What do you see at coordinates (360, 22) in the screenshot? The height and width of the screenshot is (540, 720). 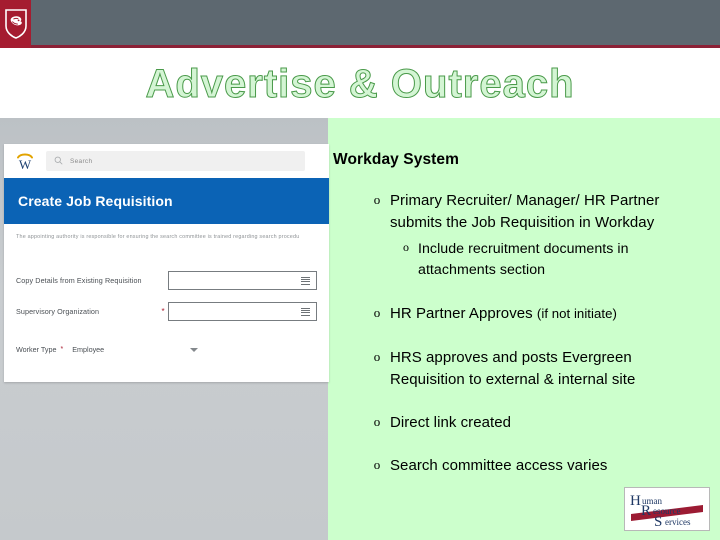 I see `header-bar` at bounding box center [360, 22].